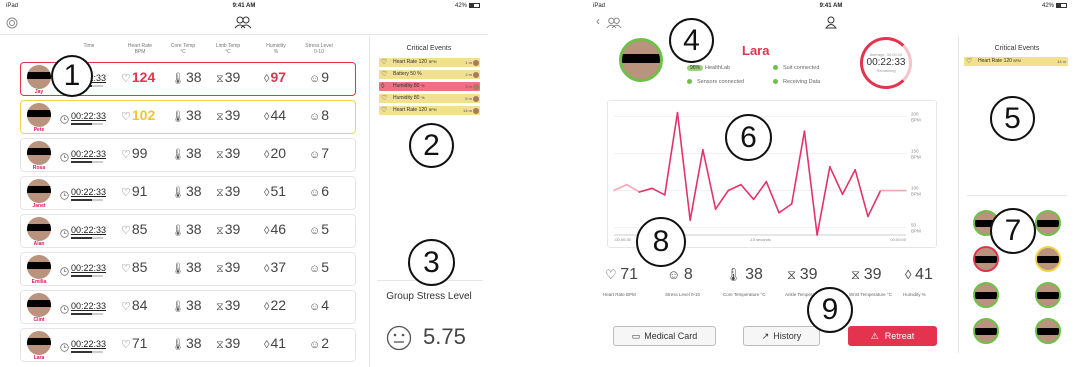  What do you see at coordinates (188, 345) in the screenshot?
I see `athlete-row: Lara 00:22:33 ♡71 🌡38 ⧖39 ◊41 ☺2` at bounding box center [188, 345].